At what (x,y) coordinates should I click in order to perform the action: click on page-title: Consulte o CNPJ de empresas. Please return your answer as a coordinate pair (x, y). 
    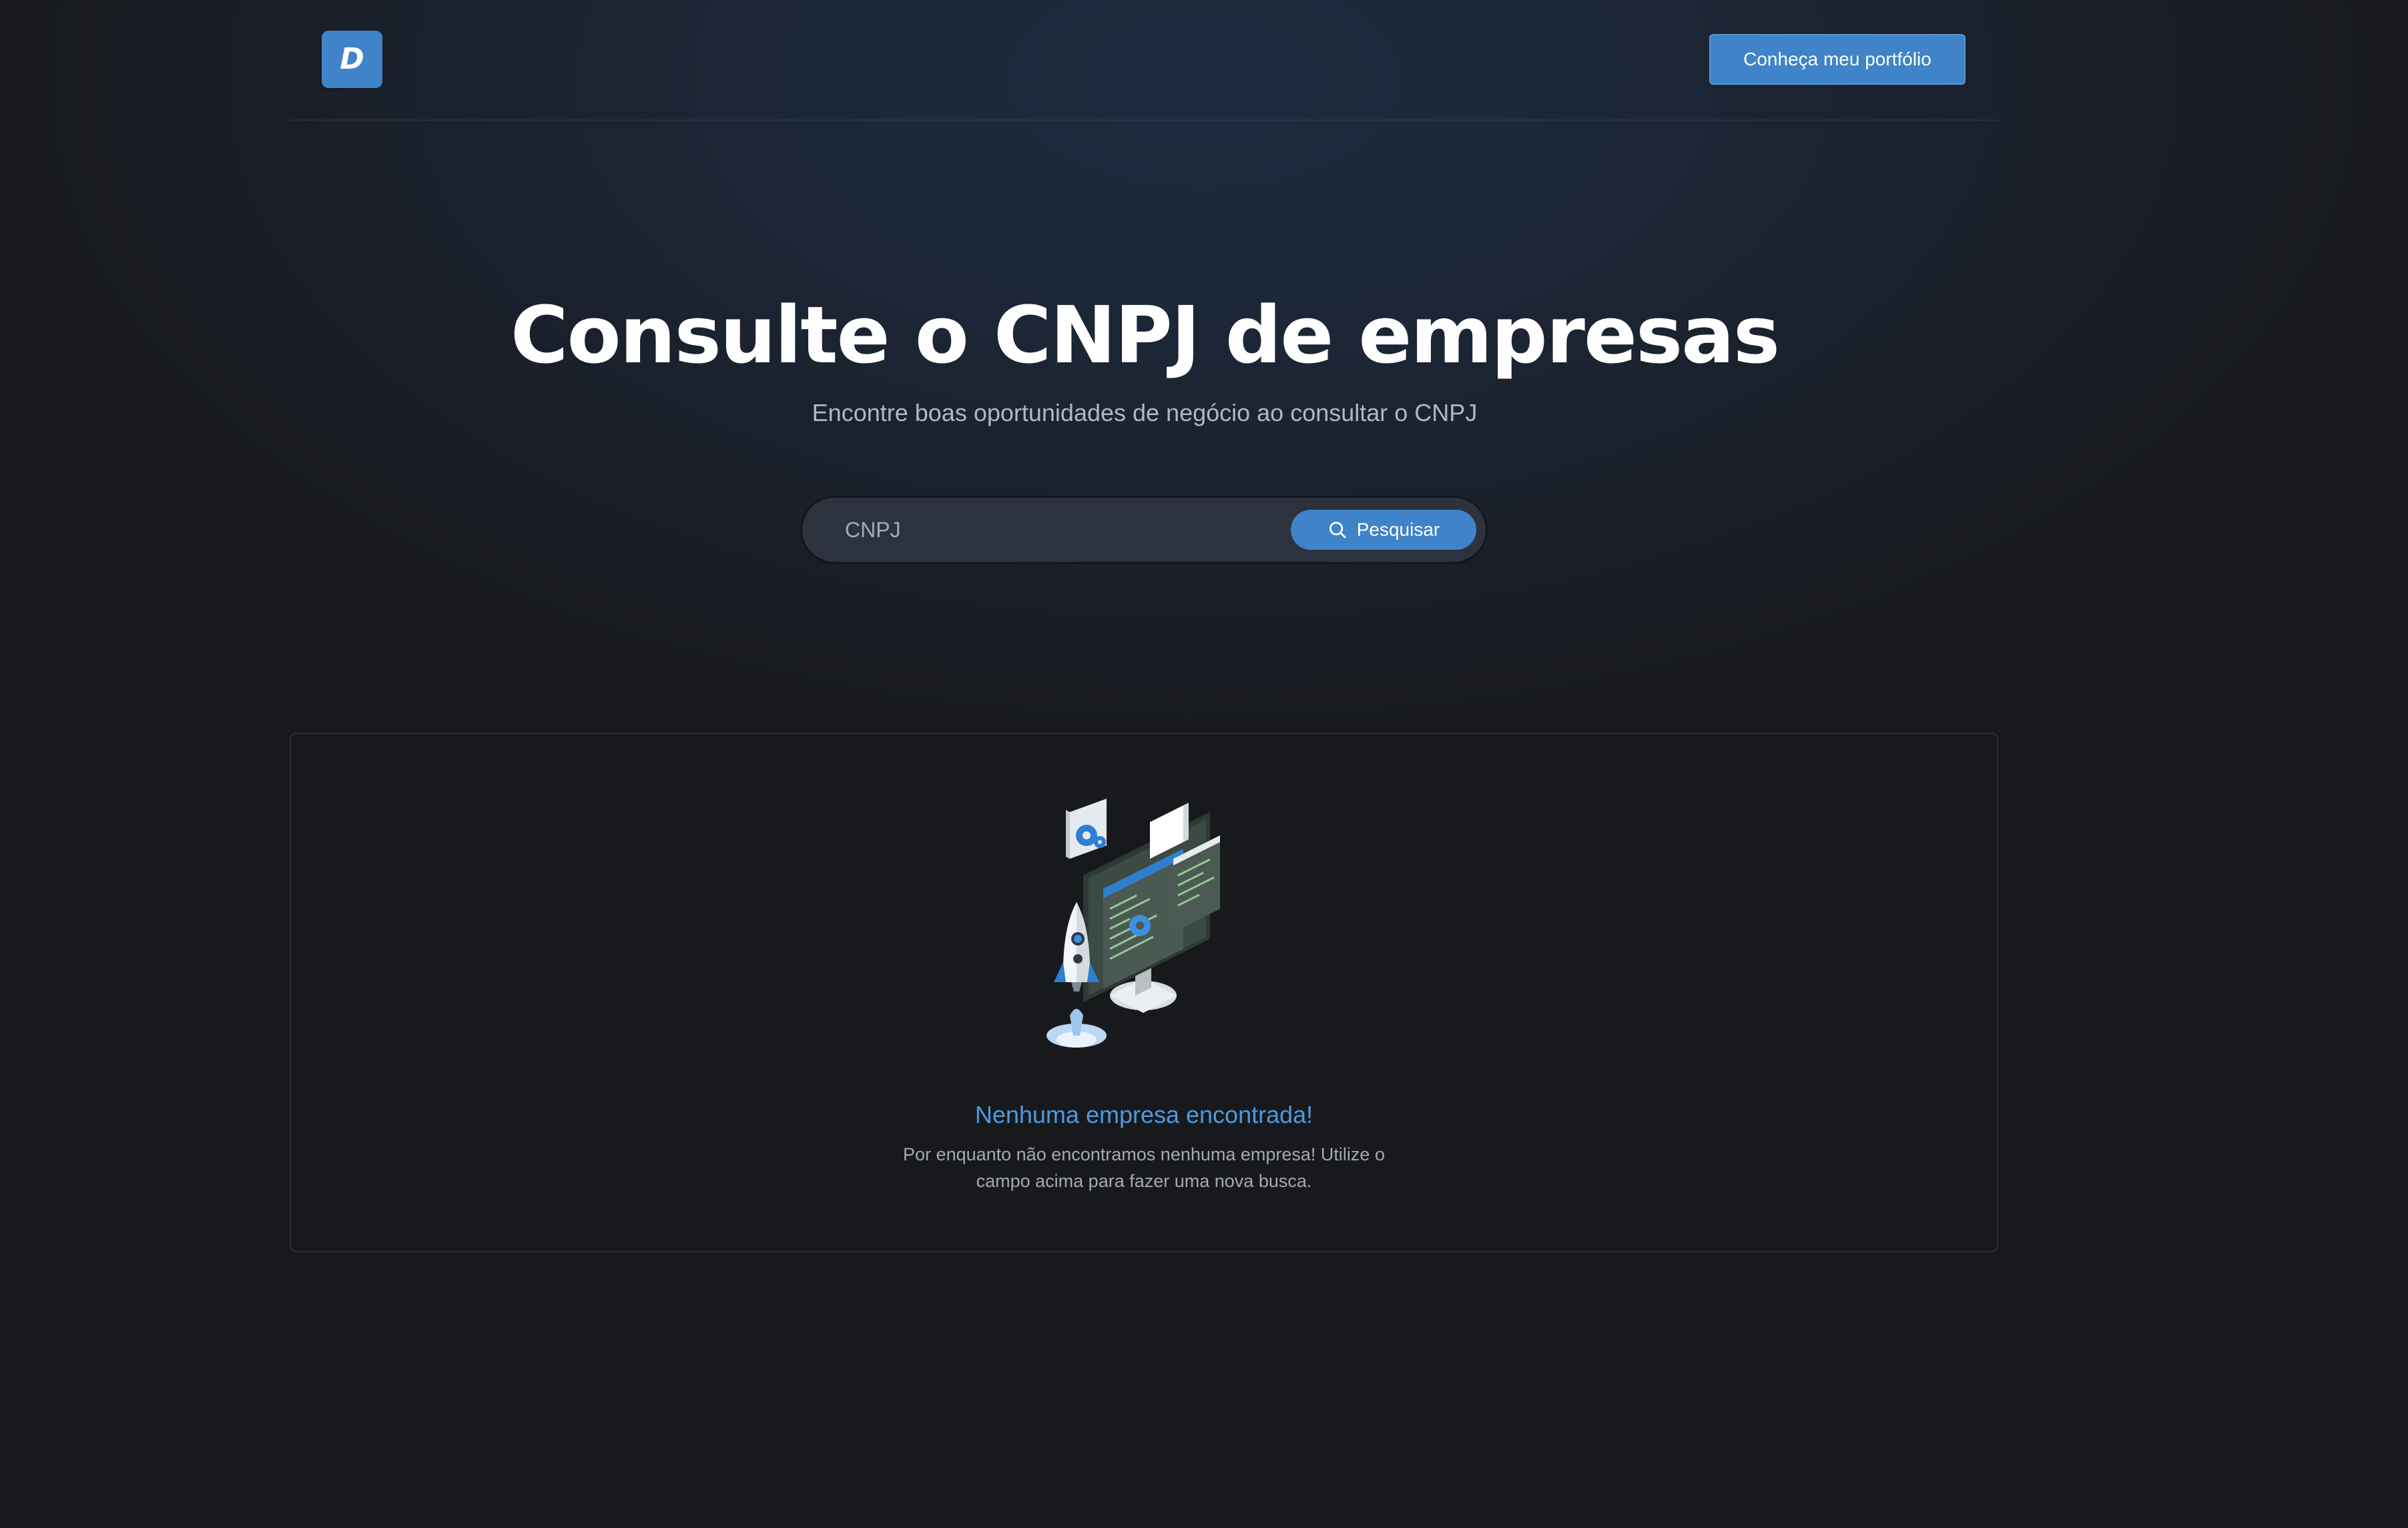
    Looking at the image, I should click on (1145, 335).